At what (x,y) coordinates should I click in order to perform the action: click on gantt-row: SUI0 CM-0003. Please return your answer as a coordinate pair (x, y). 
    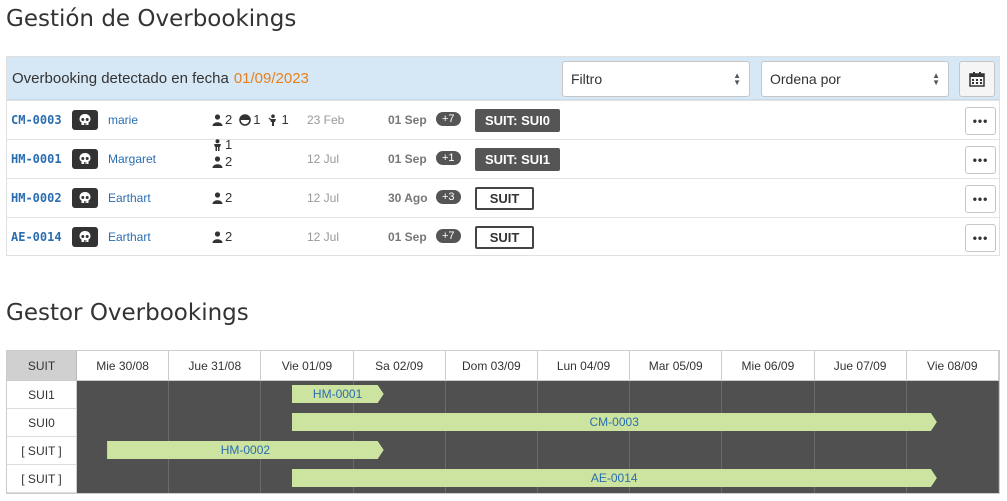
    Looking at the image, I should click on (503, 423).